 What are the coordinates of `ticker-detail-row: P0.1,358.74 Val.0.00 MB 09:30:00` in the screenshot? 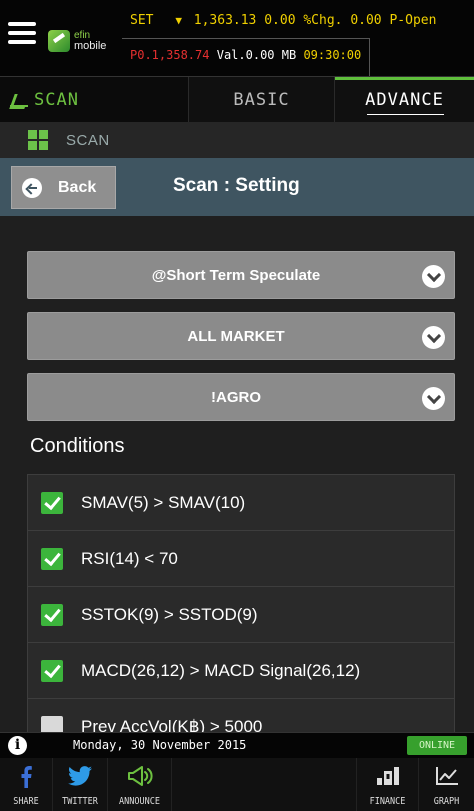 It's located at (245, 55).